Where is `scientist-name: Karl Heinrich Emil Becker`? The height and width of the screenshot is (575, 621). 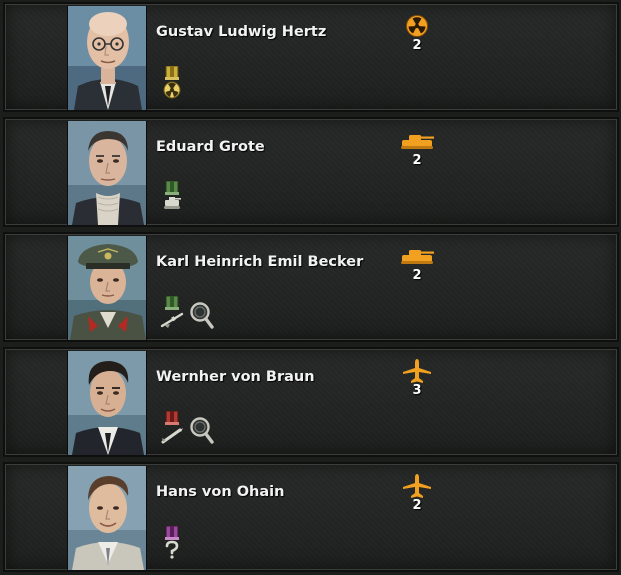 scientist-name: Karl Heinrich Emil Becker is located at coordinates (260, 262).